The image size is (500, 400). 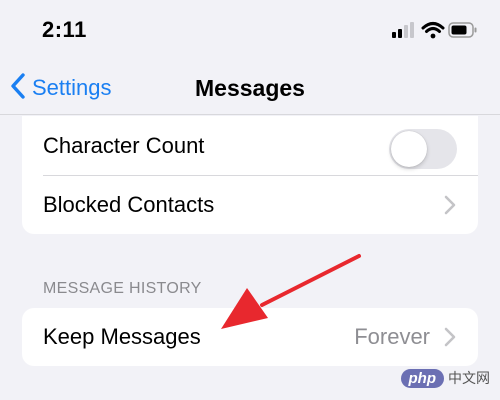 I want to click on row-divider, so click(x=260, y=175).